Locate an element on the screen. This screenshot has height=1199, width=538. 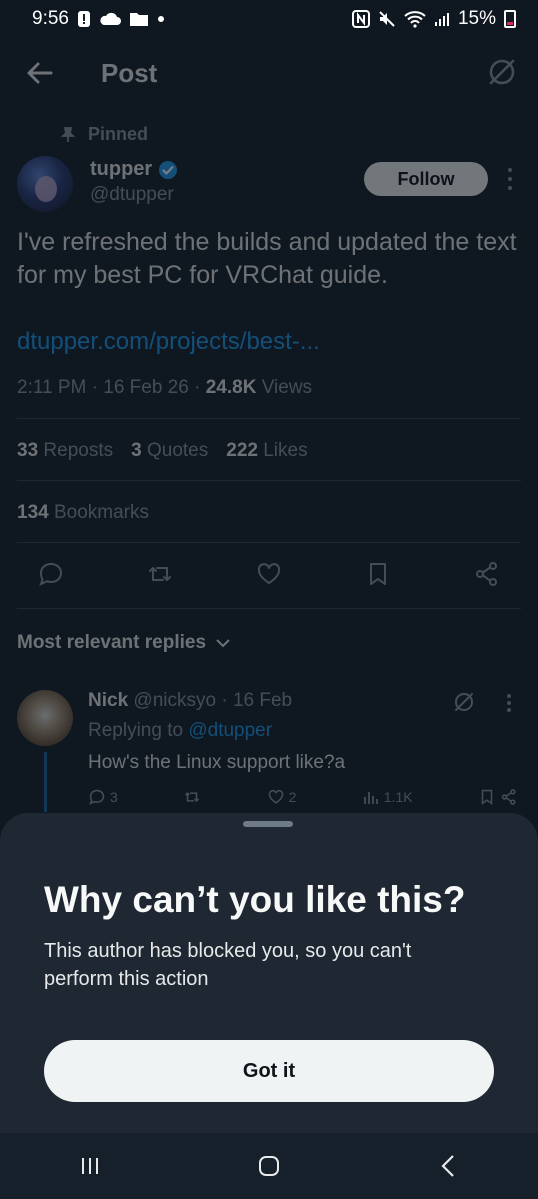
status-bar: 9:56 15% is located at coordinates (269, 19).